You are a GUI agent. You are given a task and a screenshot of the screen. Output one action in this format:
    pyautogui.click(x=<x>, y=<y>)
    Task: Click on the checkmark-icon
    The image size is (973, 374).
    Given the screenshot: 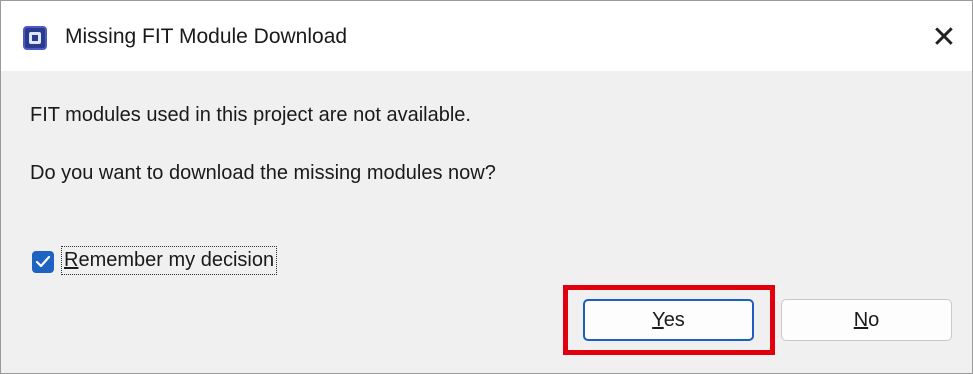 What is the action you would take?
    pyautogui.click(x=43, y=261)
    